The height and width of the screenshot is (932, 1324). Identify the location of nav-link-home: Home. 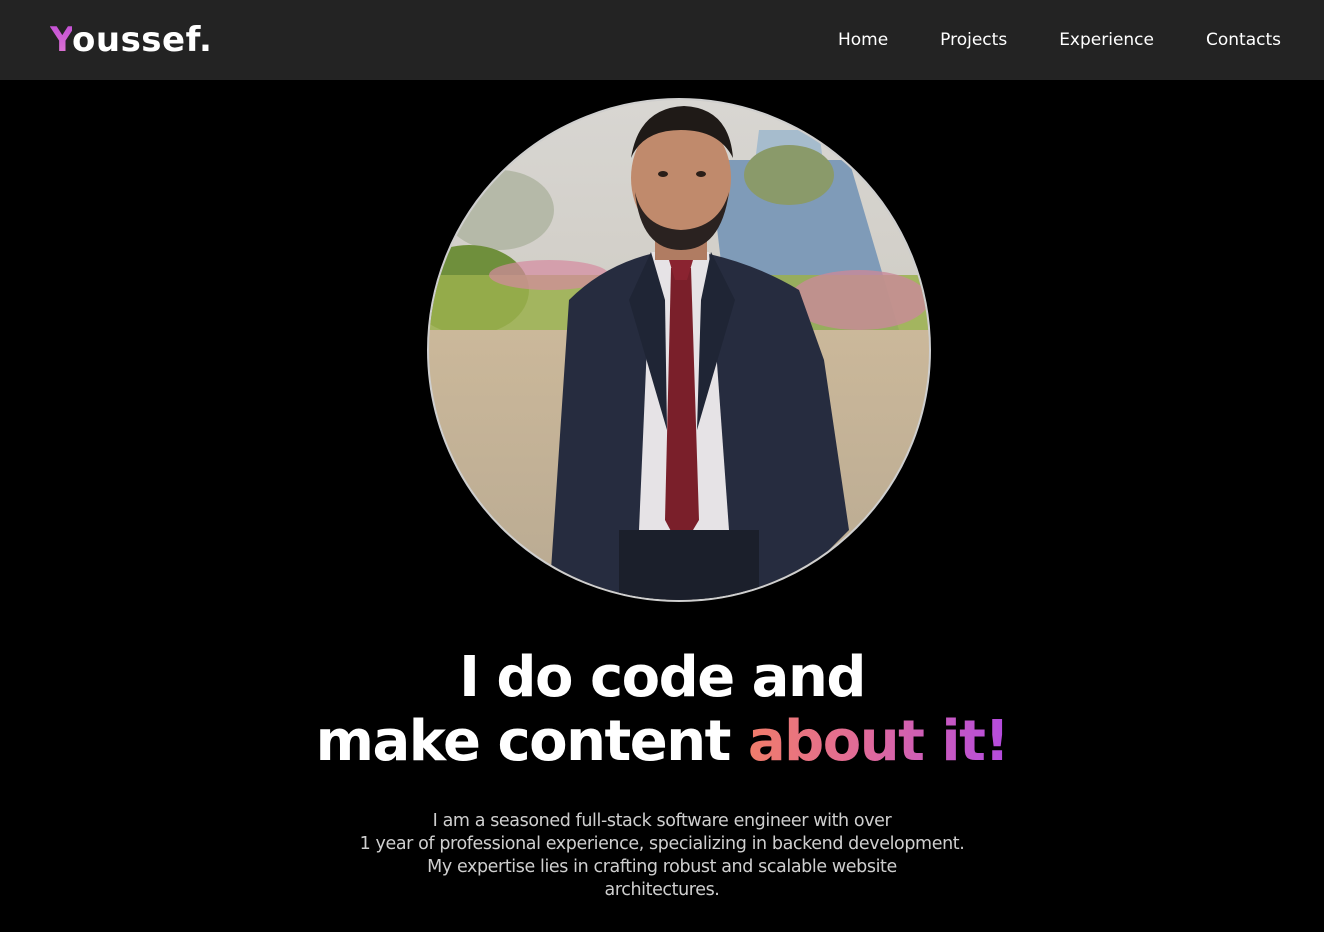
(863, 40).